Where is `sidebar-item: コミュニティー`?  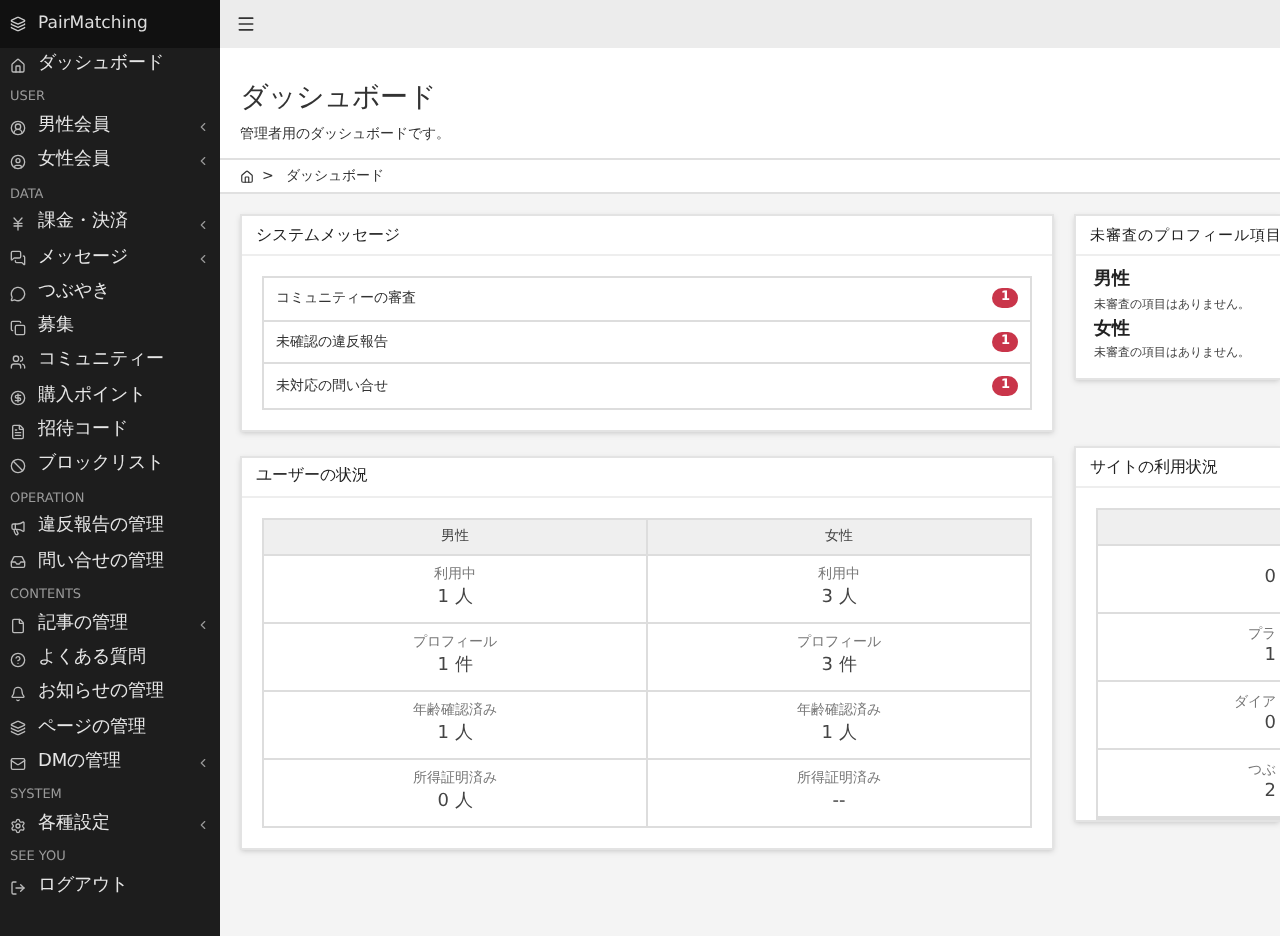
sidebar-item: コミュニティー is located at coordinates (110, 362).